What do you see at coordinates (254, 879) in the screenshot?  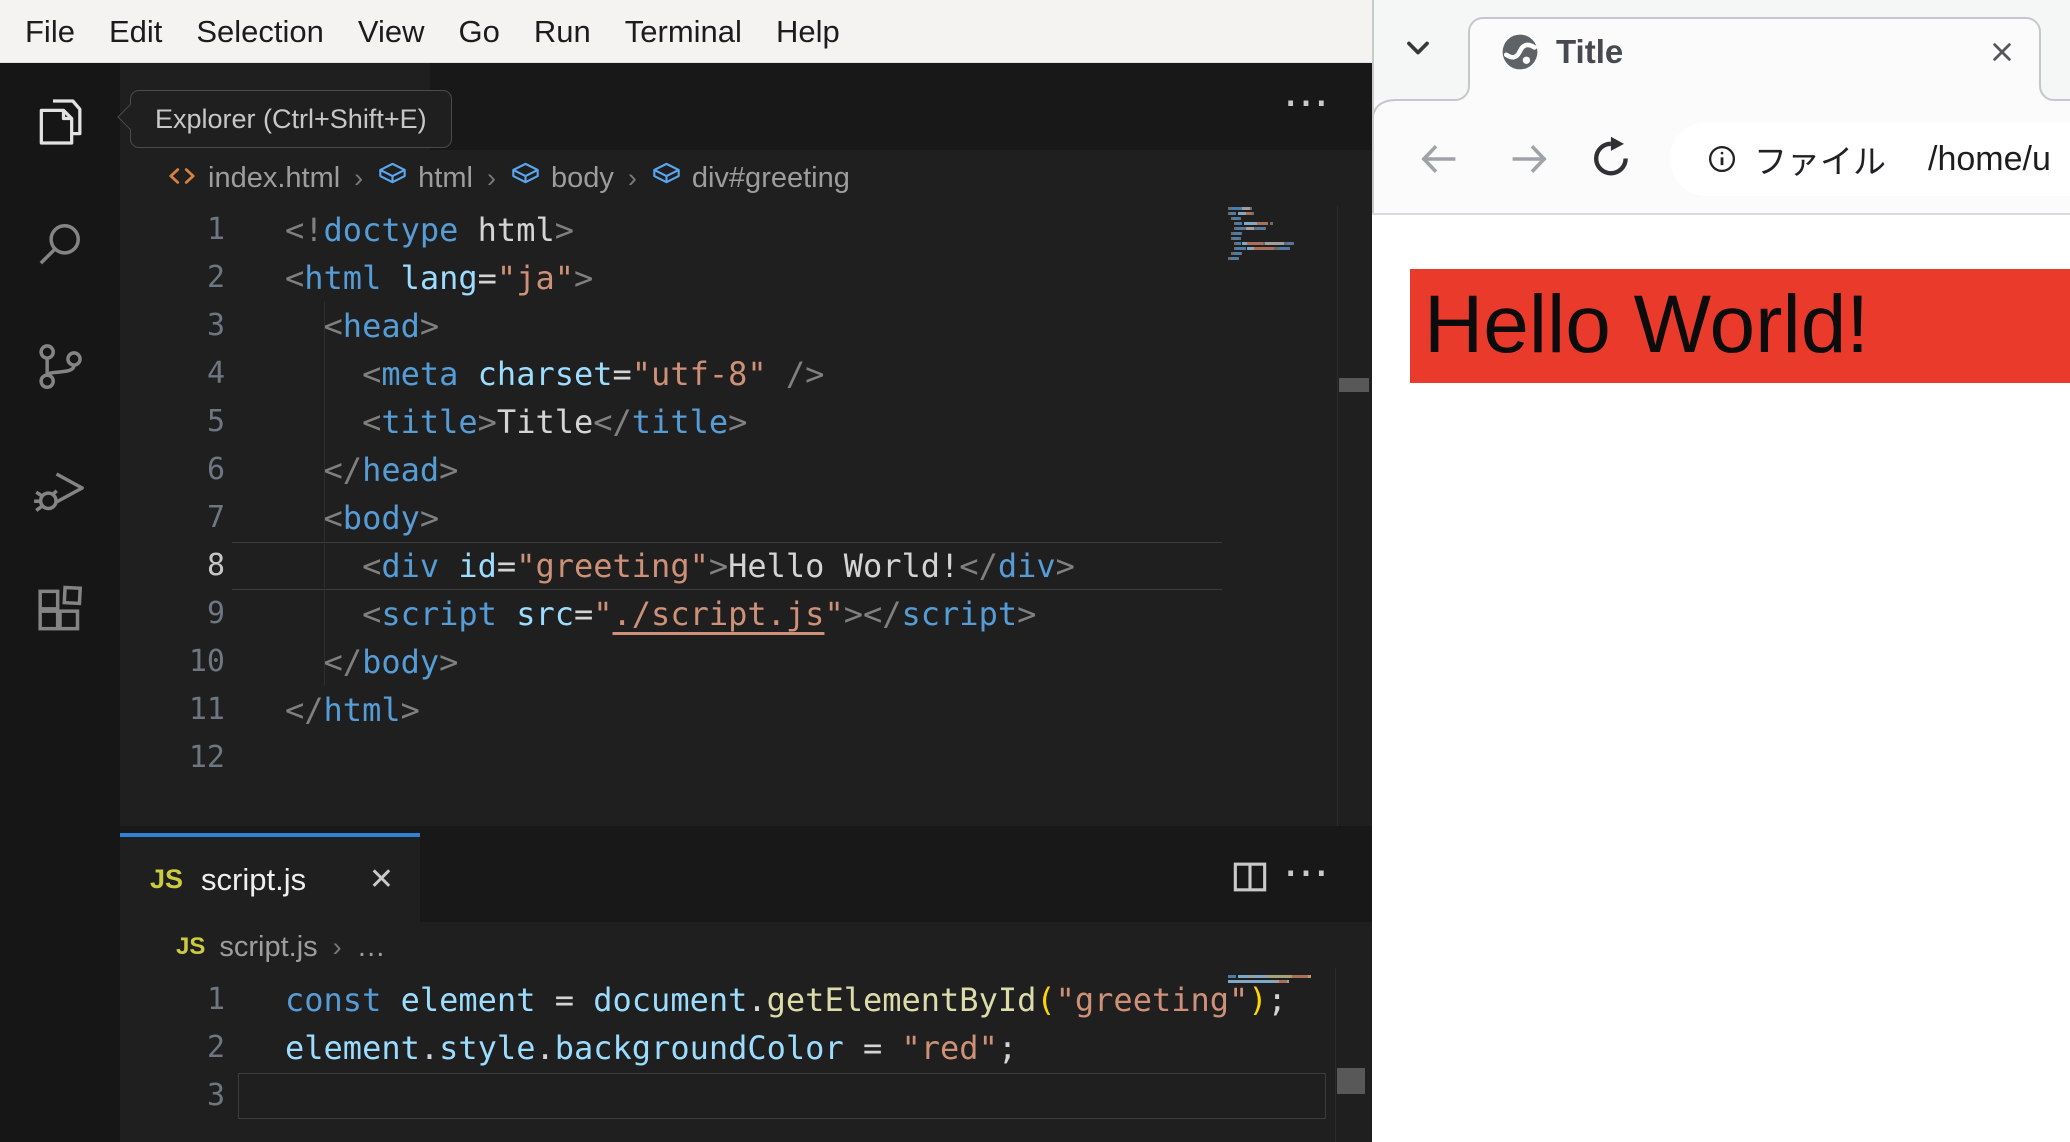 I see `tab-label: script.js` at bounding box center [254, 879].